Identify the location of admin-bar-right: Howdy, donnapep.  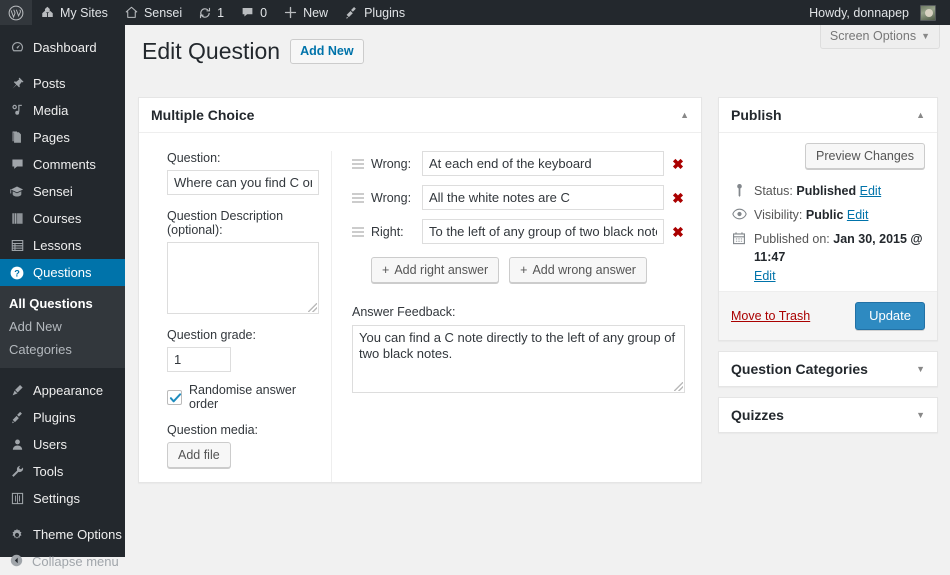
(875, 12).